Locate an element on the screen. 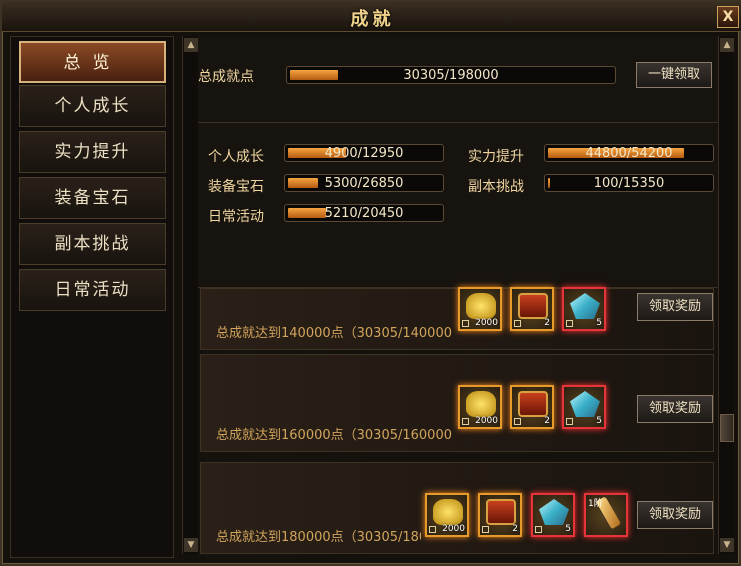  window-title: 成就 is located at coordinates (372, 19).